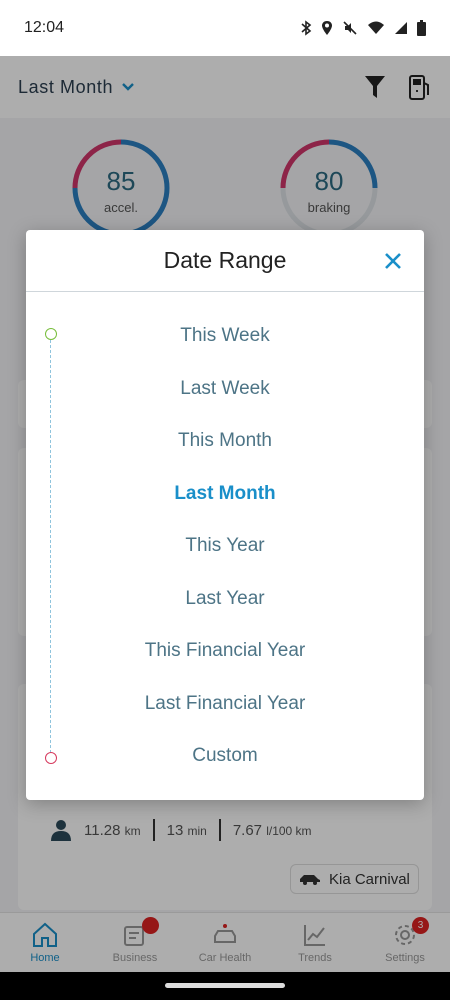  I want to click on date-range-option-custom: Custom, so click(225, 756).